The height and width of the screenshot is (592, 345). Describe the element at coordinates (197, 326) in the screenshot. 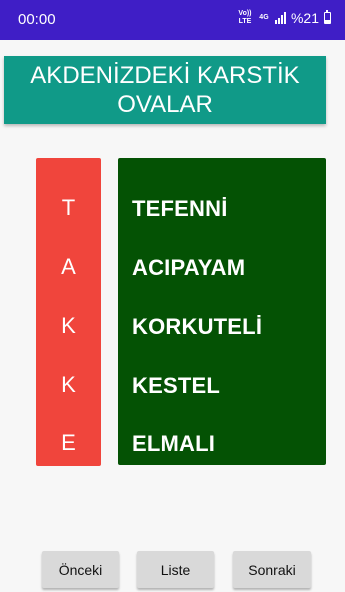

I see `word-item: KORKUTELİ` at that location.